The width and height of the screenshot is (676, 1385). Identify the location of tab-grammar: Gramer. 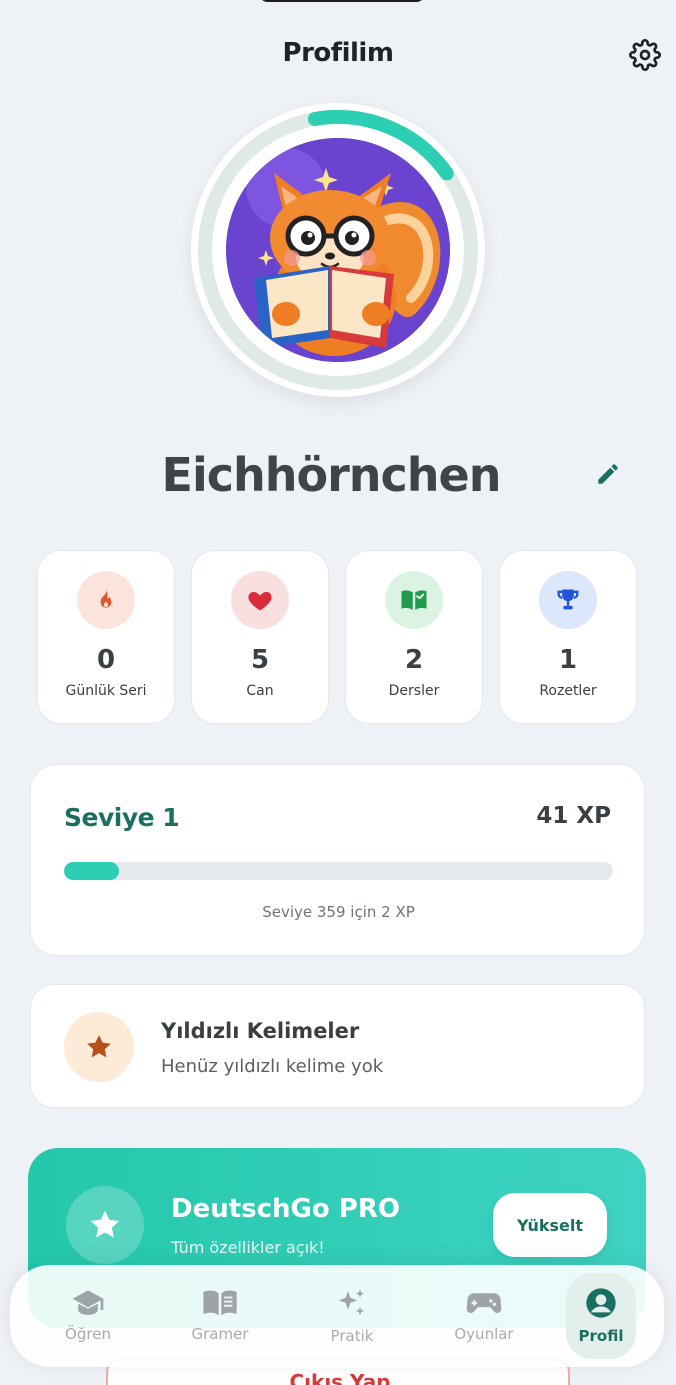
(220, 1316).